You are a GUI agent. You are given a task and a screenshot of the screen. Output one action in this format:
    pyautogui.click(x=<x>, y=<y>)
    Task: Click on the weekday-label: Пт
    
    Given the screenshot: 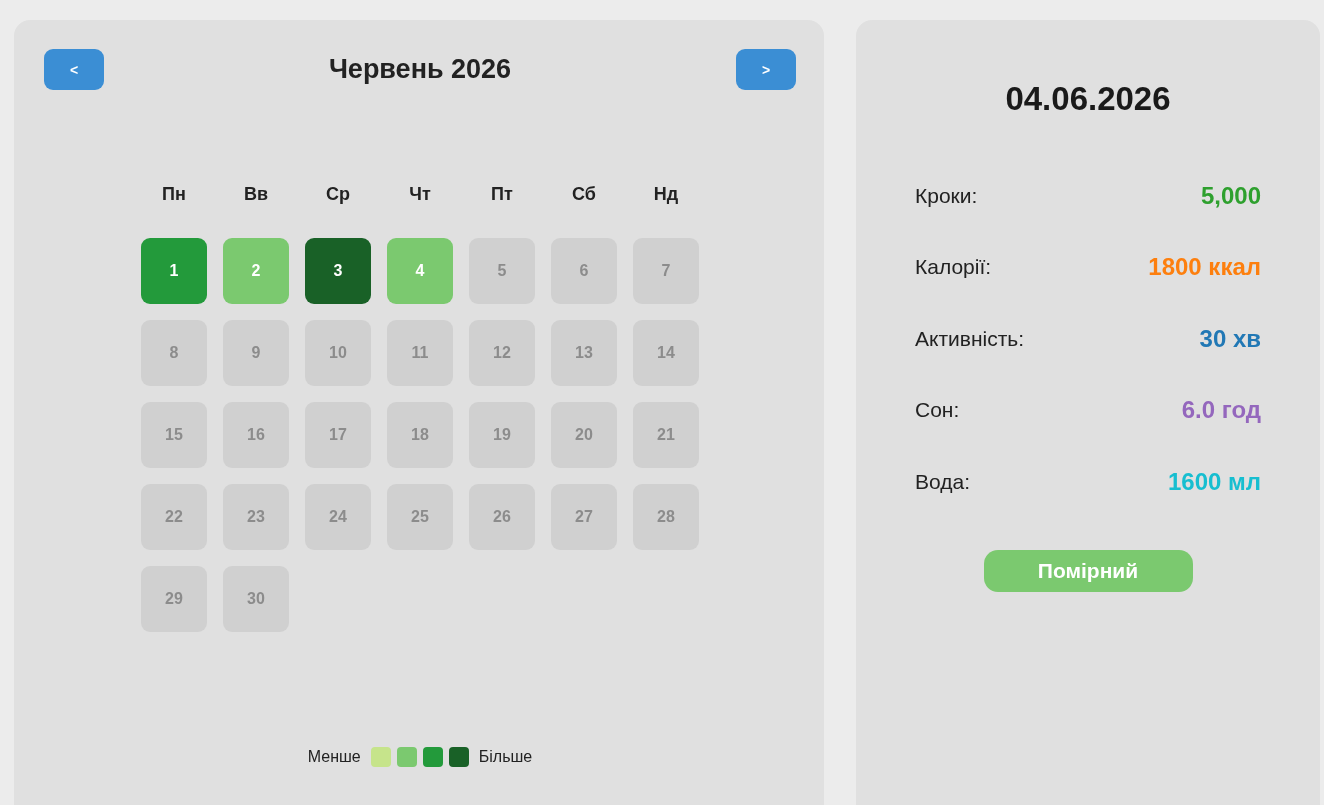 What is the action you would take?
    pyautogui.click(x=502, y=195)
    